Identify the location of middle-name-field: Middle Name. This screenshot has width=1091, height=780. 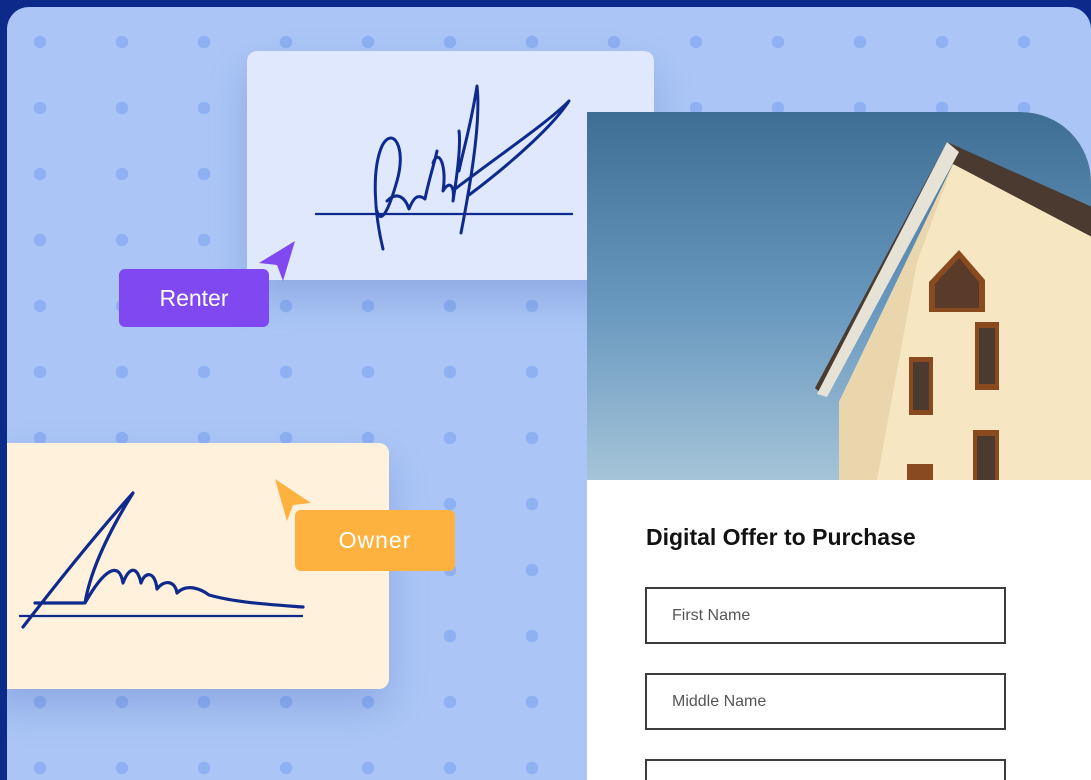
(825, 701).